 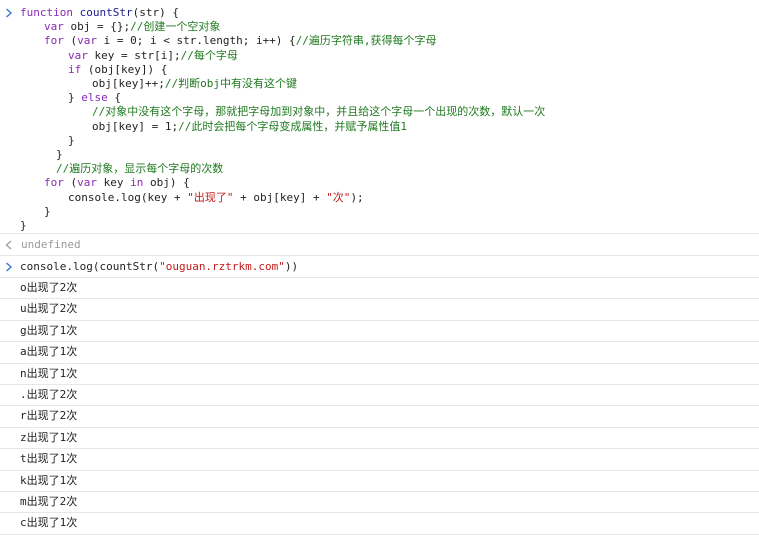 I want to click on log-output-row: z出现了1次, so click(x=379, y=439).